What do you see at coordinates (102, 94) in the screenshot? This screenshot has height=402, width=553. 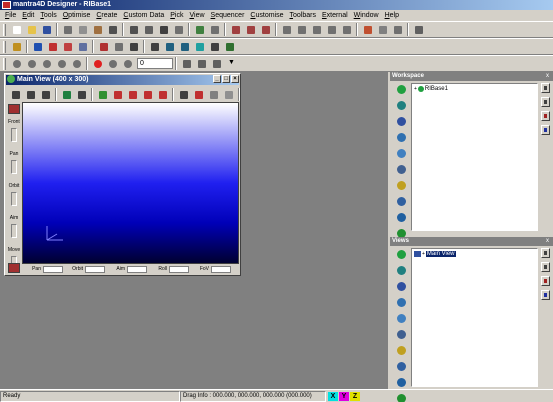 I see `texture-view-button` at bounding box center [102, 94].